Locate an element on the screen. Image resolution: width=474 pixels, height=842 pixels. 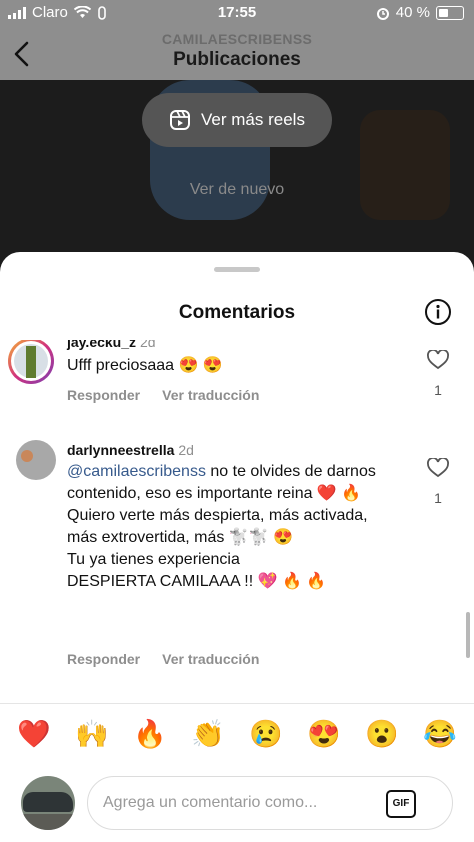
avatar-car-photo is located at coordinates (48, 802).